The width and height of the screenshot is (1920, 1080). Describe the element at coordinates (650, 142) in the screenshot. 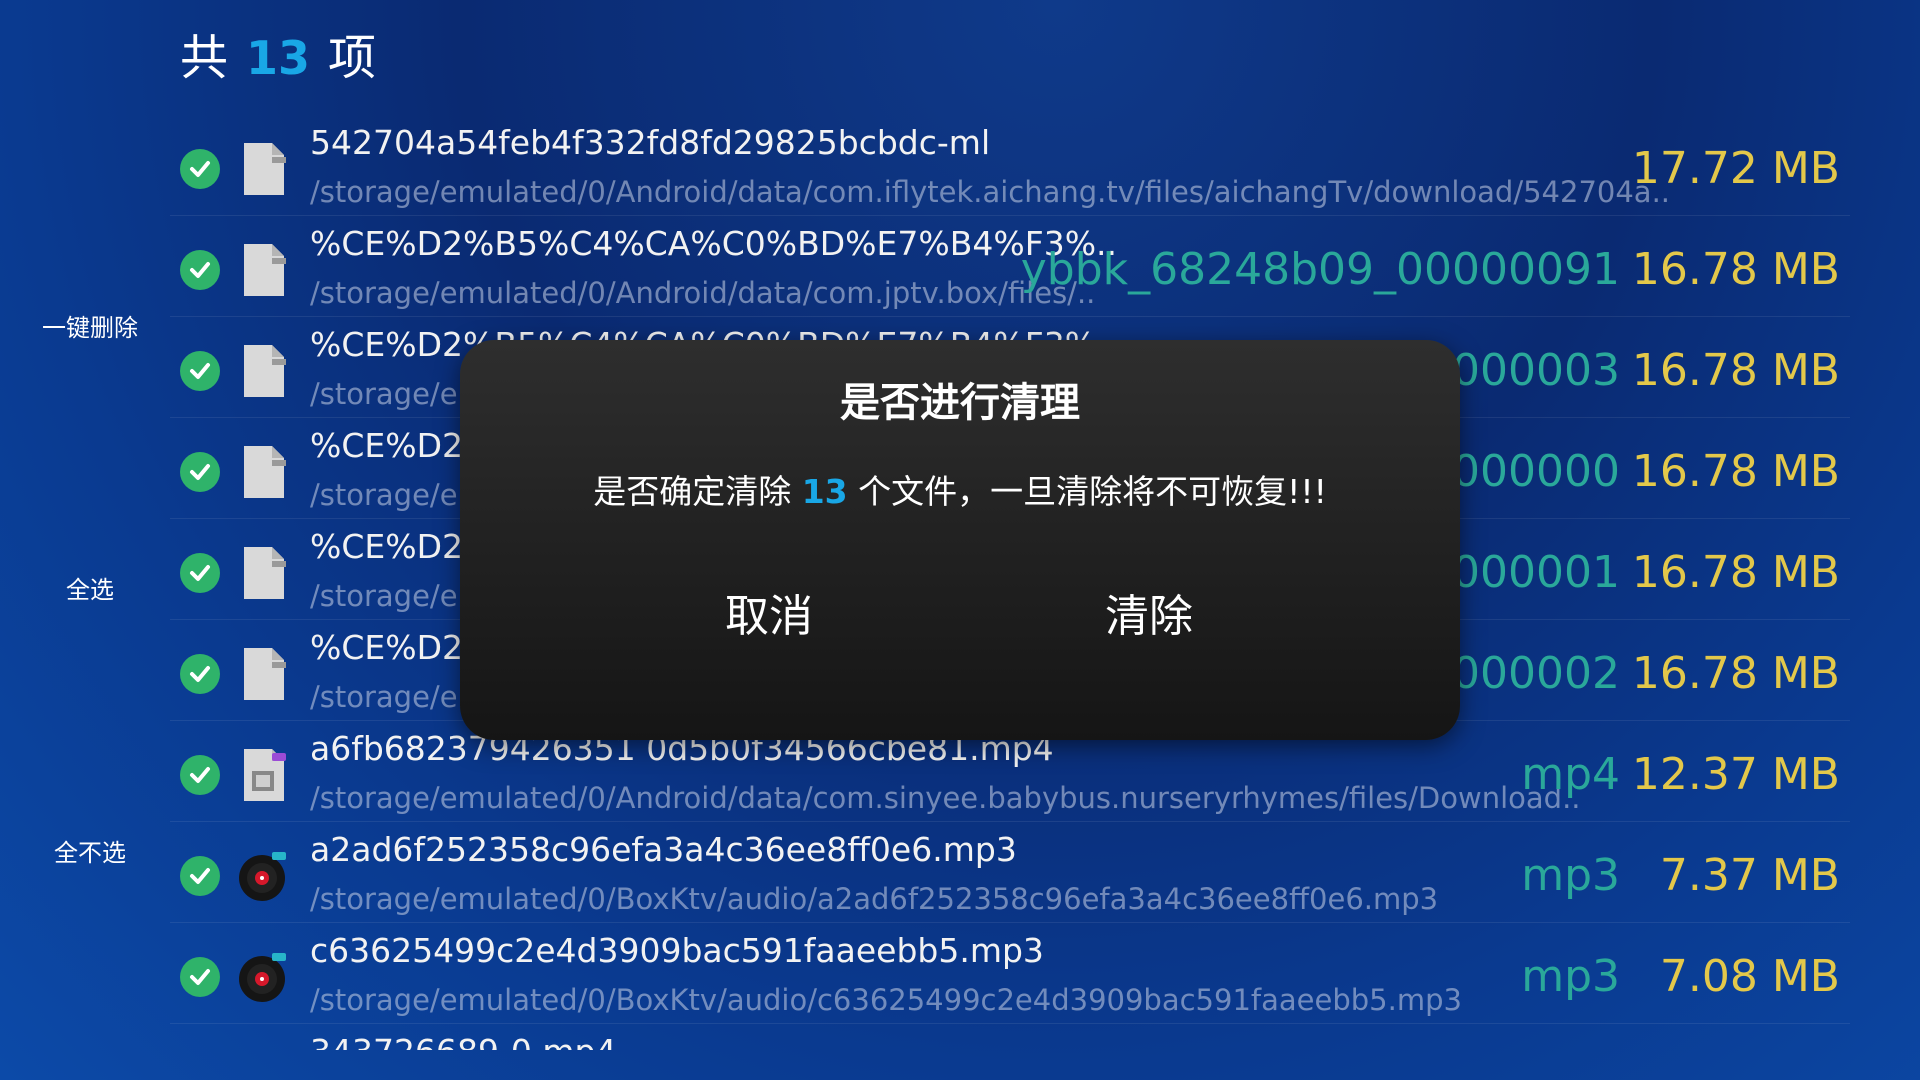

I see `file-name: 542704a54feb4f332fd8fd29825bcbdc-ml` at that location.